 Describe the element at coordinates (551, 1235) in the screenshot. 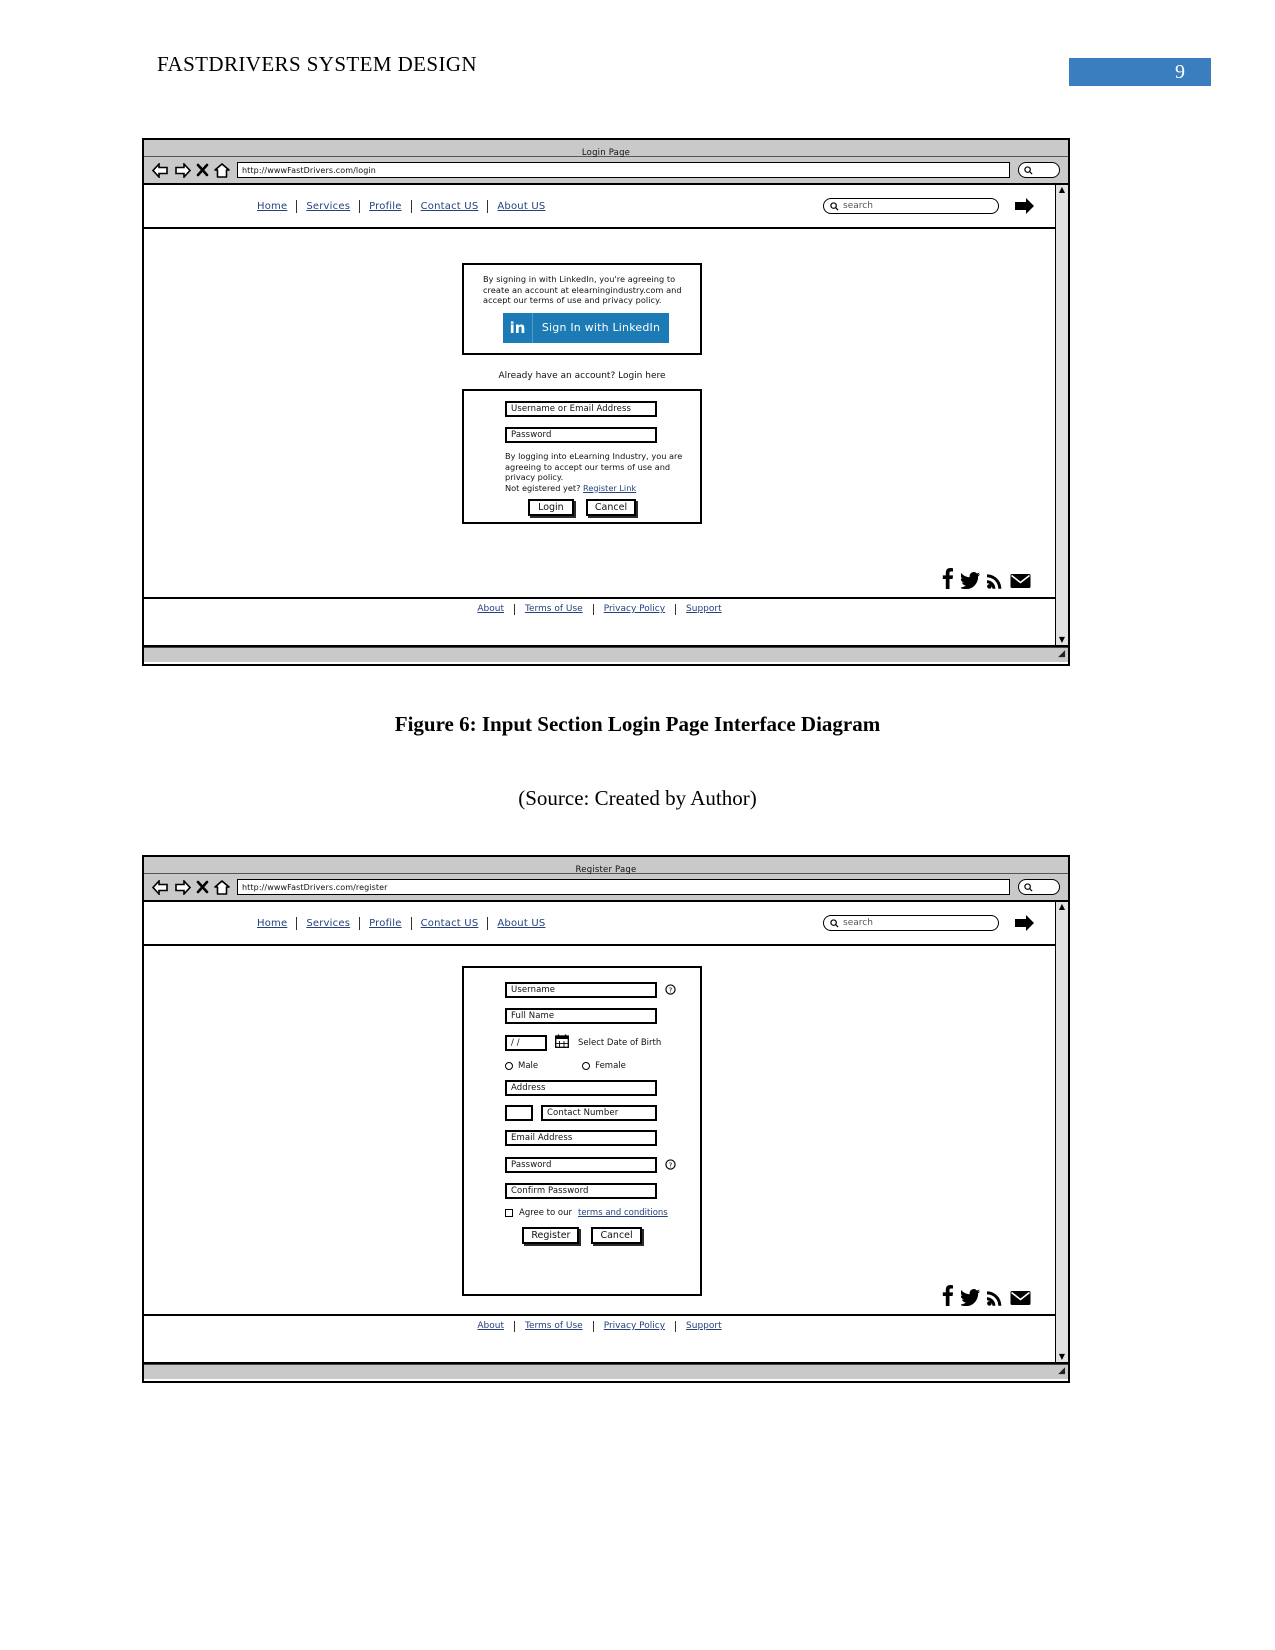

I see `register-button: Register` at that location.